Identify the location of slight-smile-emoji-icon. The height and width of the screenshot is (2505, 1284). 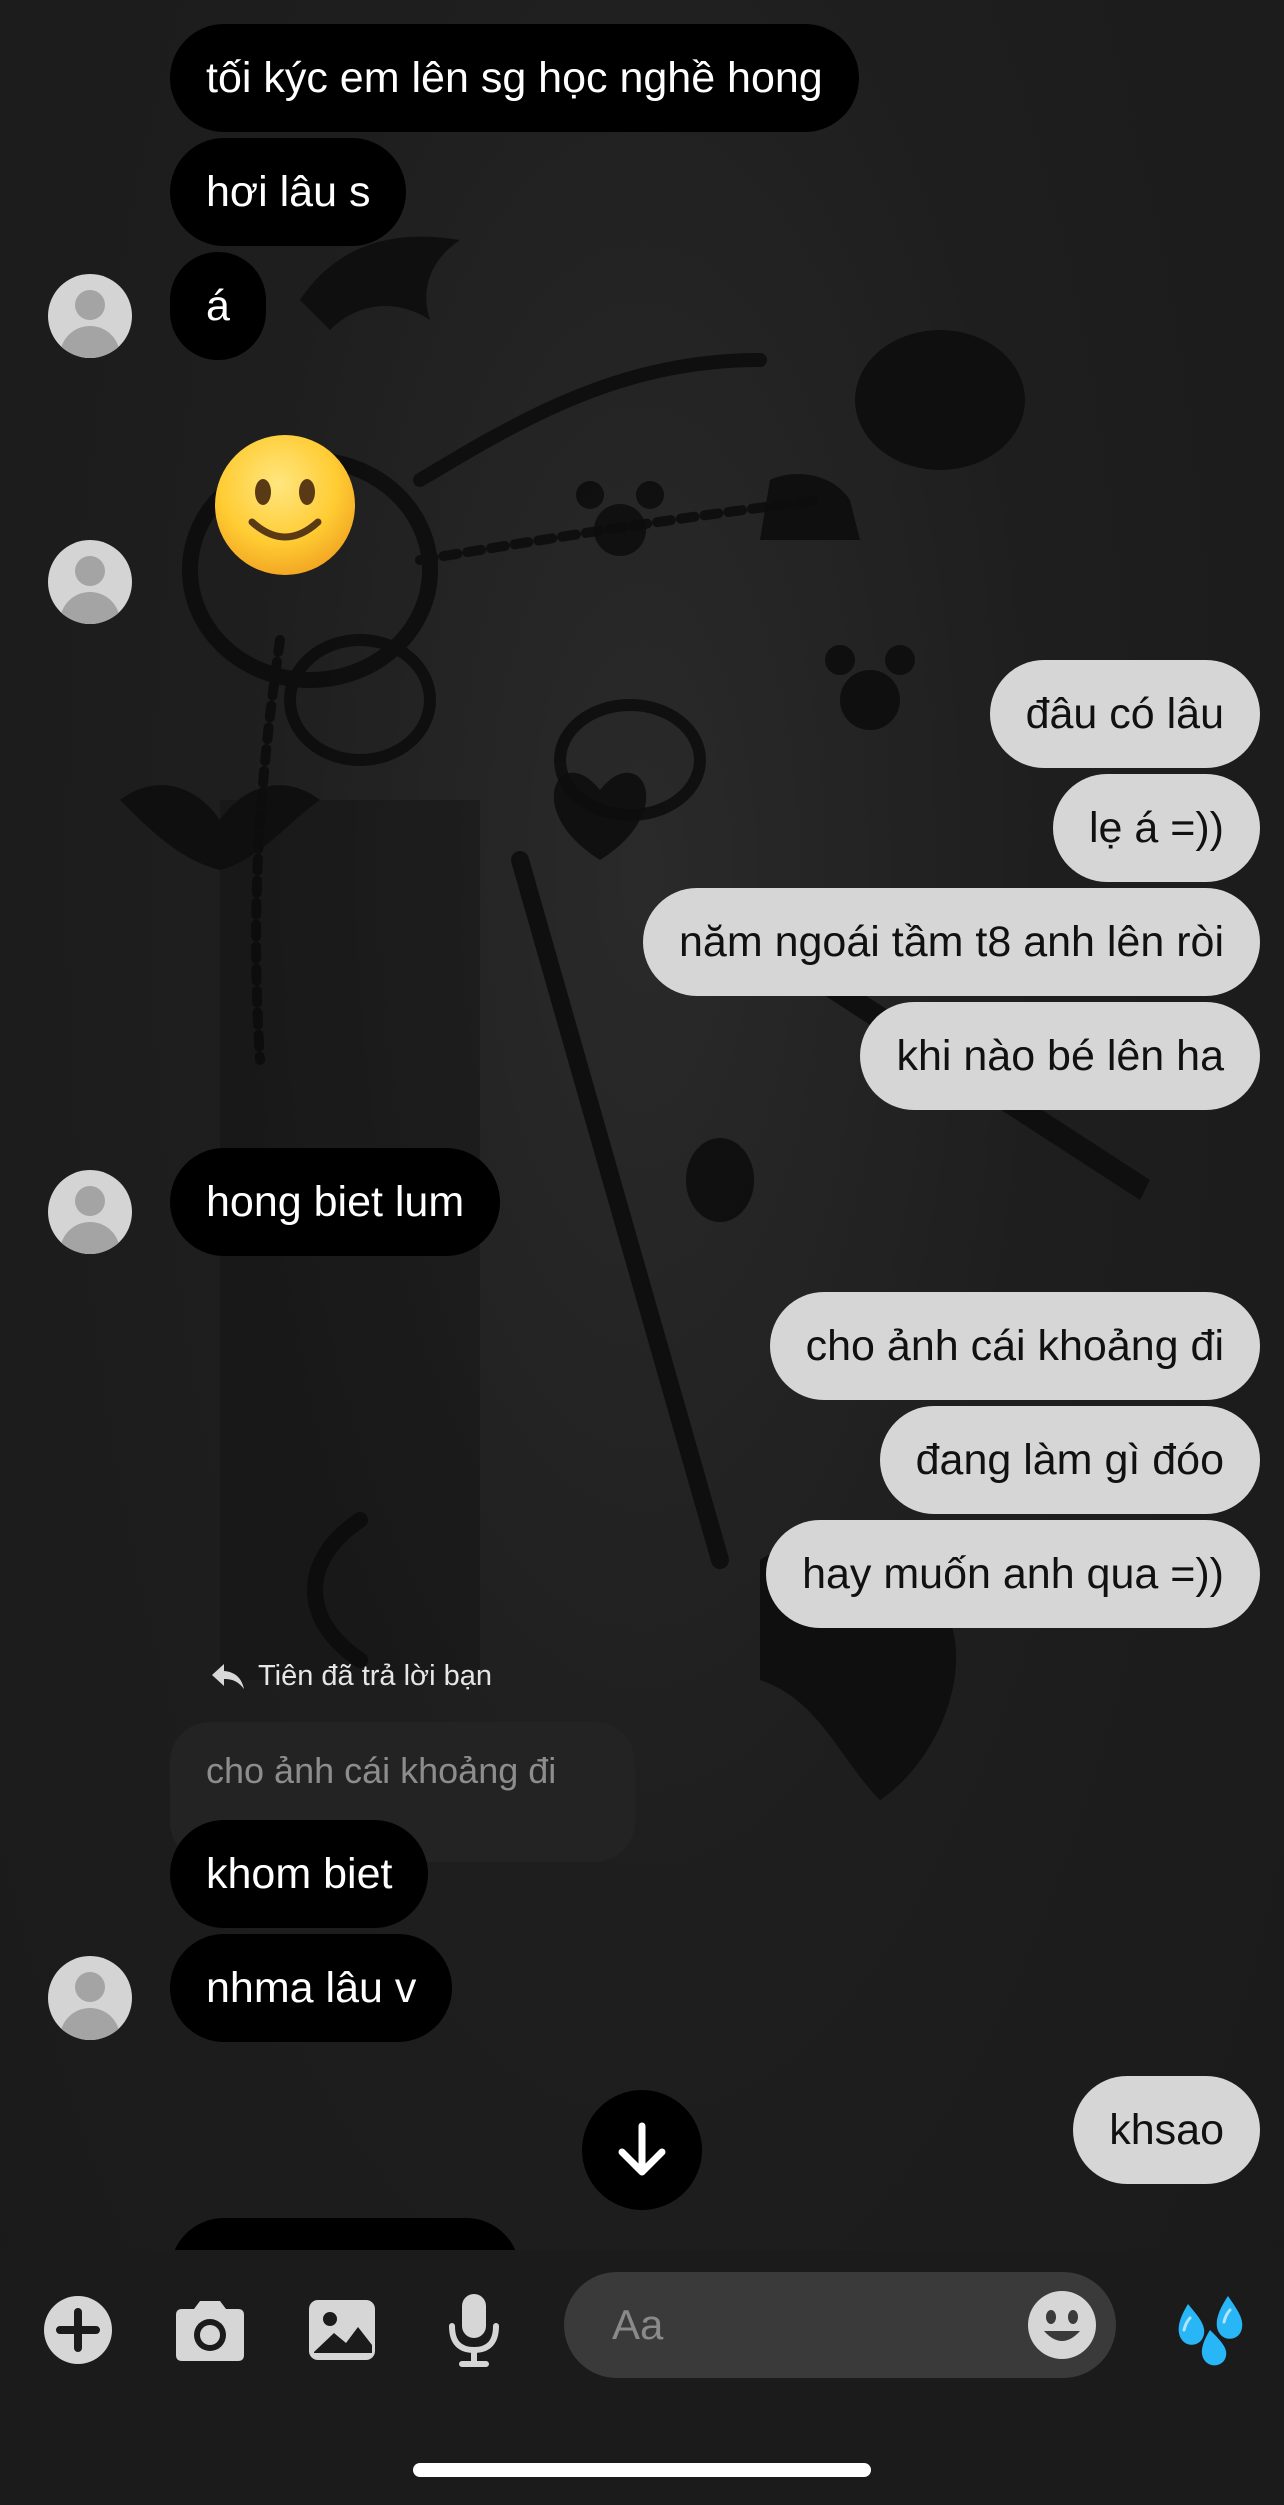
(285, 505).